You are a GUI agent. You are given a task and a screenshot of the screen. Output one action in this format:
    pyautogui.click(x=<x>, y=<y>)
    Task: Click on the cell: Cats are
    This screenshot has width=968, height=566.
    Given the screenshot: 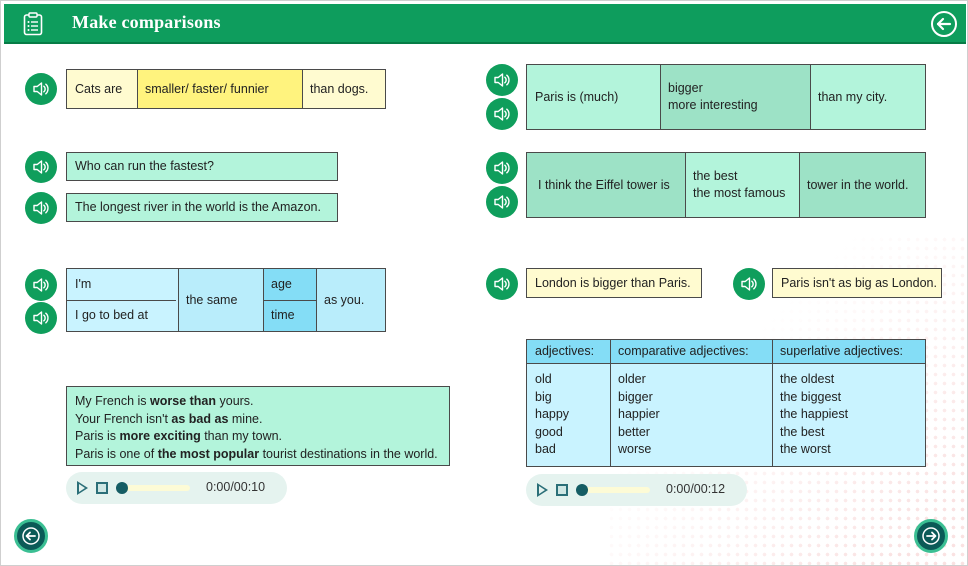 What is the action you would take?
    pyautogui.click(x=102, y=89)
    